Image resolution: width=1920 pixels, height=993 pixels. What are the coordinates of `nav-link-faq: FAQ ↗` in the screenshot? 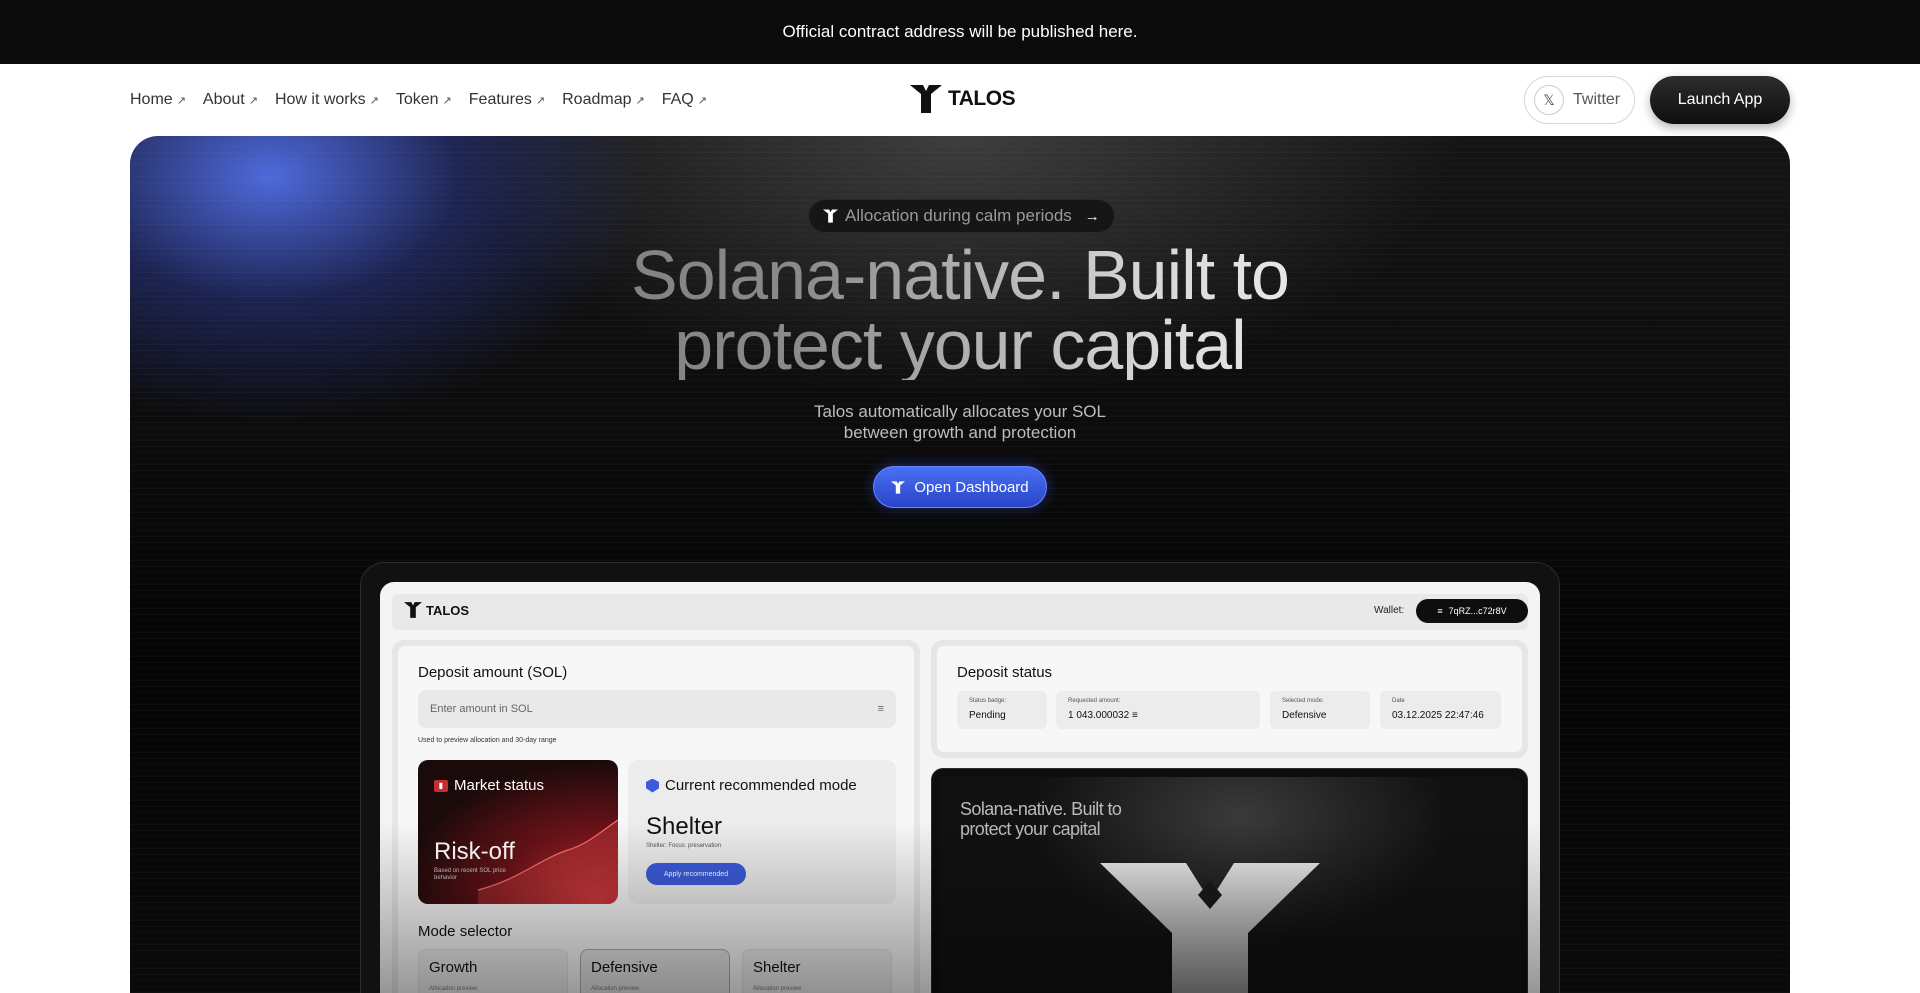 It's located at (684, 100).